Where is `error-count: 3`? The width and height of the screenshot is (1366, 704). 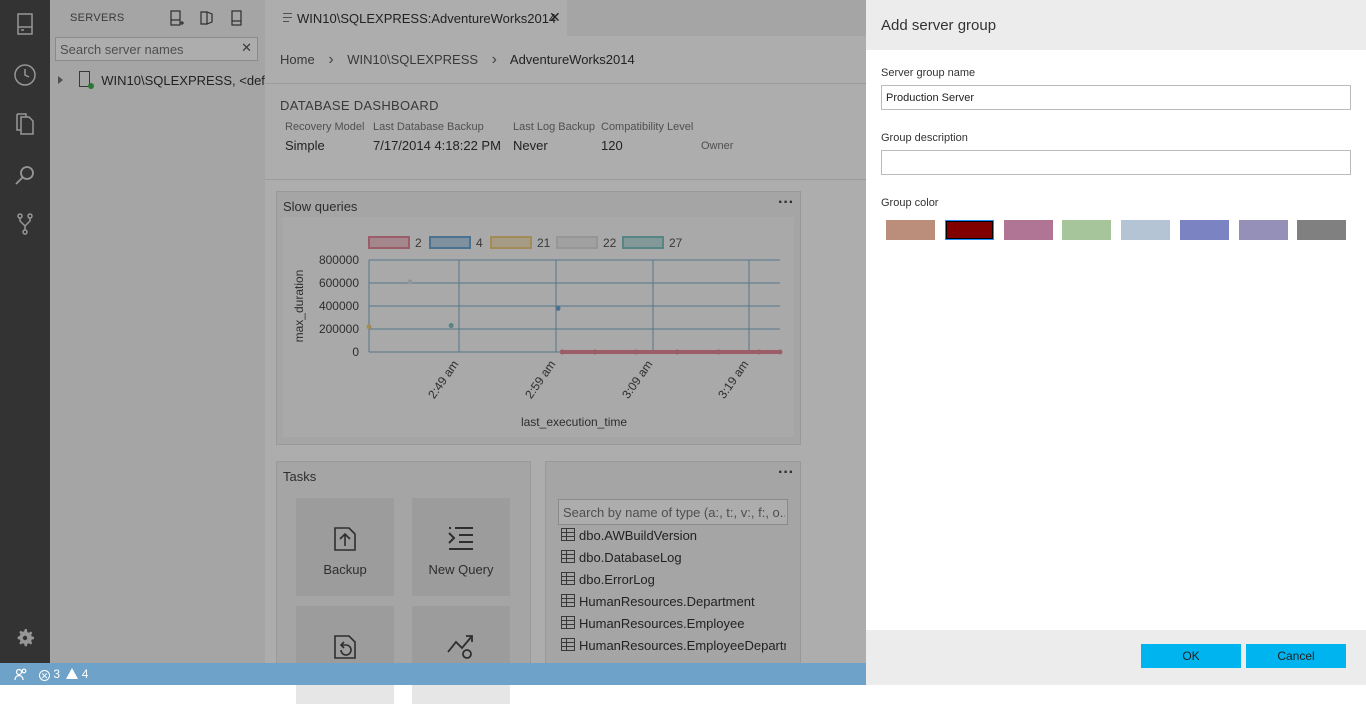
error-count: 3 is located at coordinates (57, 674).